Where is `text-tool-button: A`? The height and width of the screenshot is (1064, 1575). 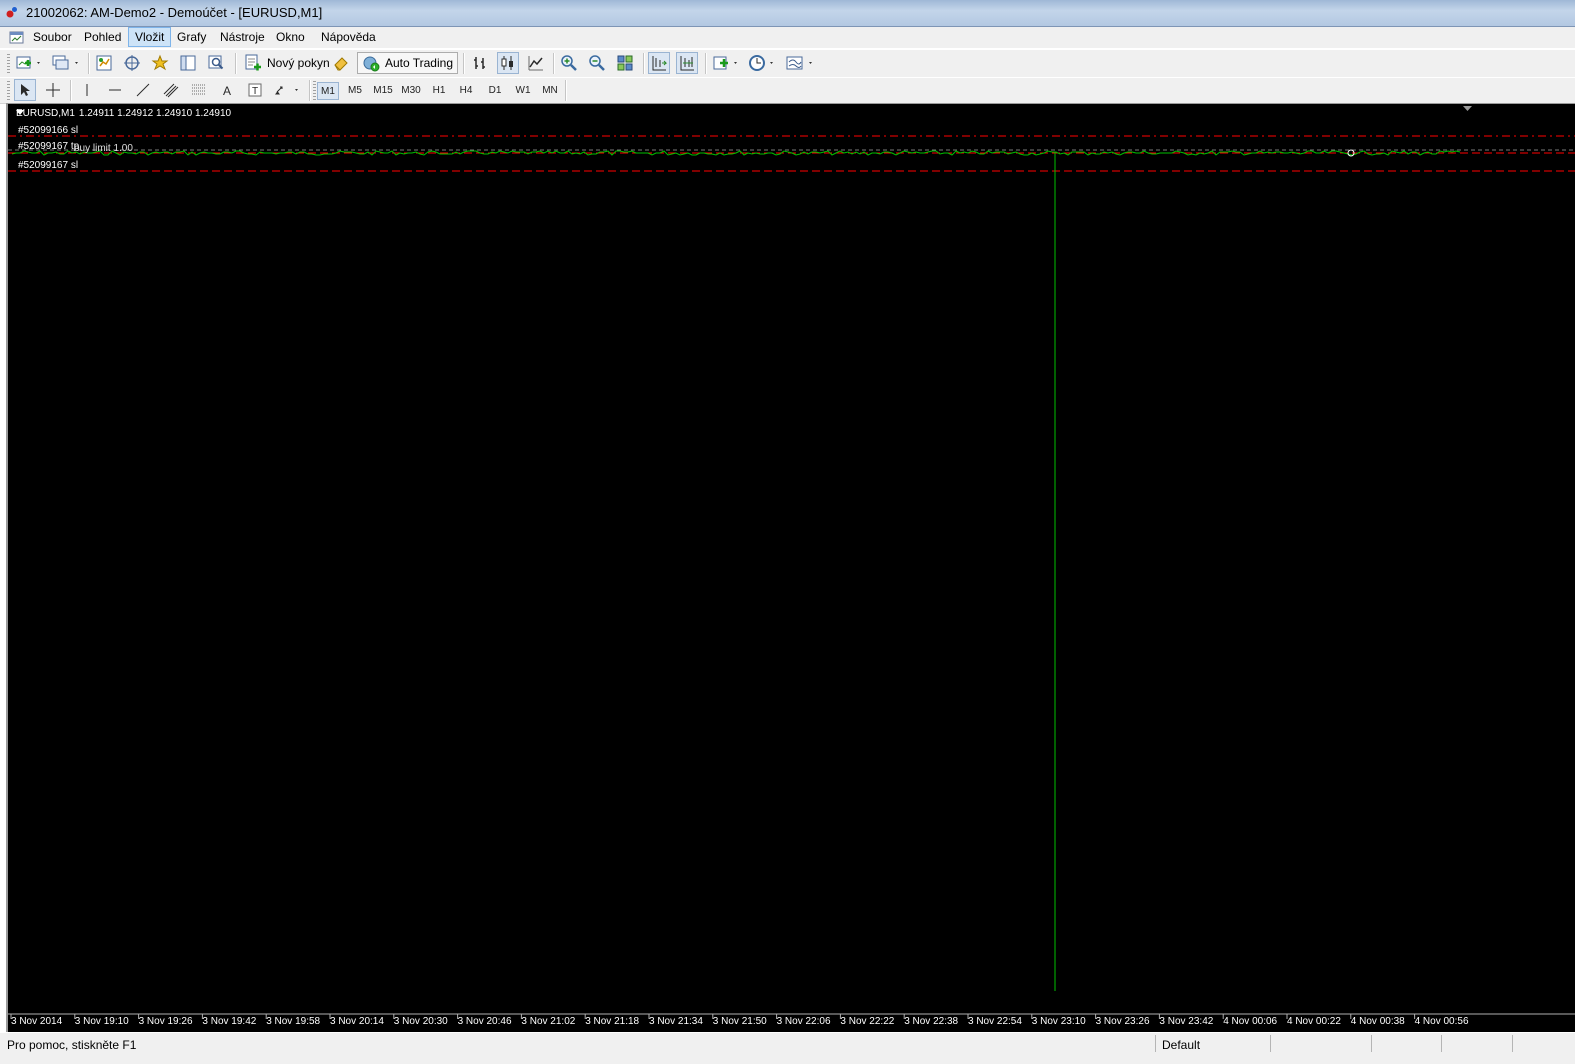
text-tool-button: A is located at coordinates (227, 90).